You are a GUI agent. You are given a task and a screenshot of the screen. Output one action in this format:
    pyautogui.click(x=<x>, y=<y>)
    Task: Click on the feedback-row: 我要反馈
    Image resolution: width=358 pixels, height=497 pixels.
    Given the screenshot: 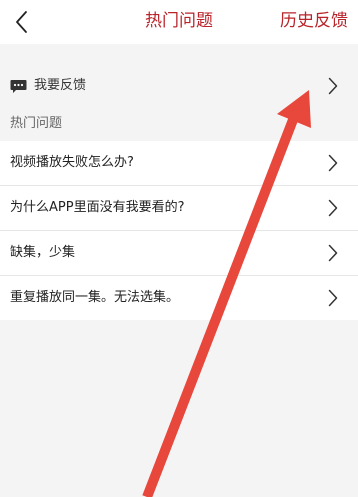 What is the action you would take?
    pyautogui.click(x=179, y=86)
    